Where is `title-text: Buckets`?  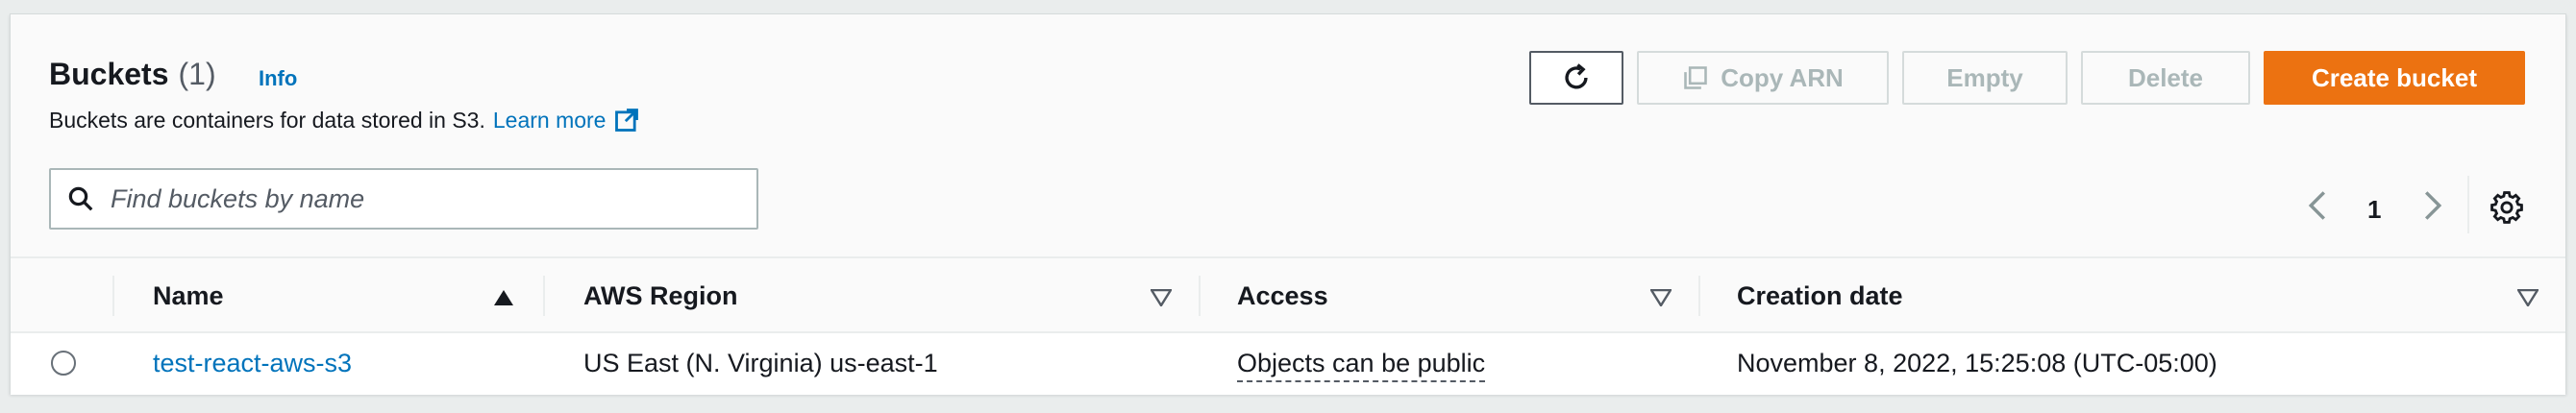
title-text: Buckets is located at coordinates (109, 74).